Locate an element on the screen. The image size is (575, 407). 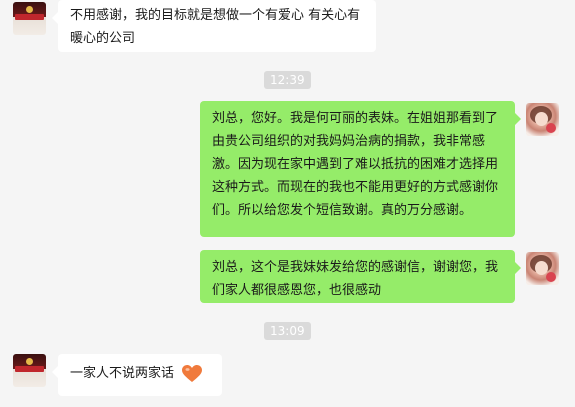
timestamp: 12:39 is located at coordinates (287, 80).